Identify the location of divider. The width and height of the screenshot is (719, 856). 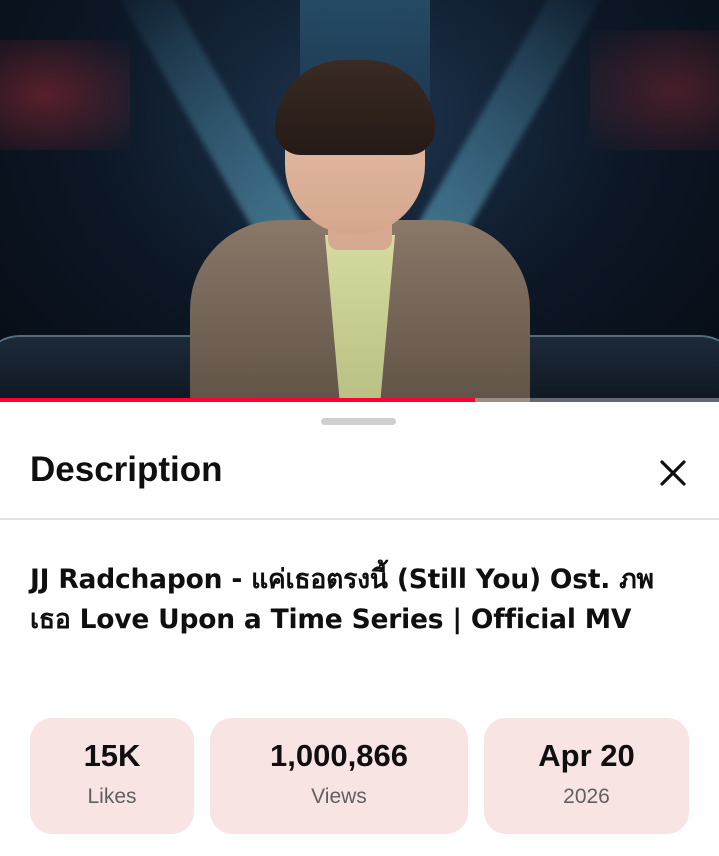
(359, 519).